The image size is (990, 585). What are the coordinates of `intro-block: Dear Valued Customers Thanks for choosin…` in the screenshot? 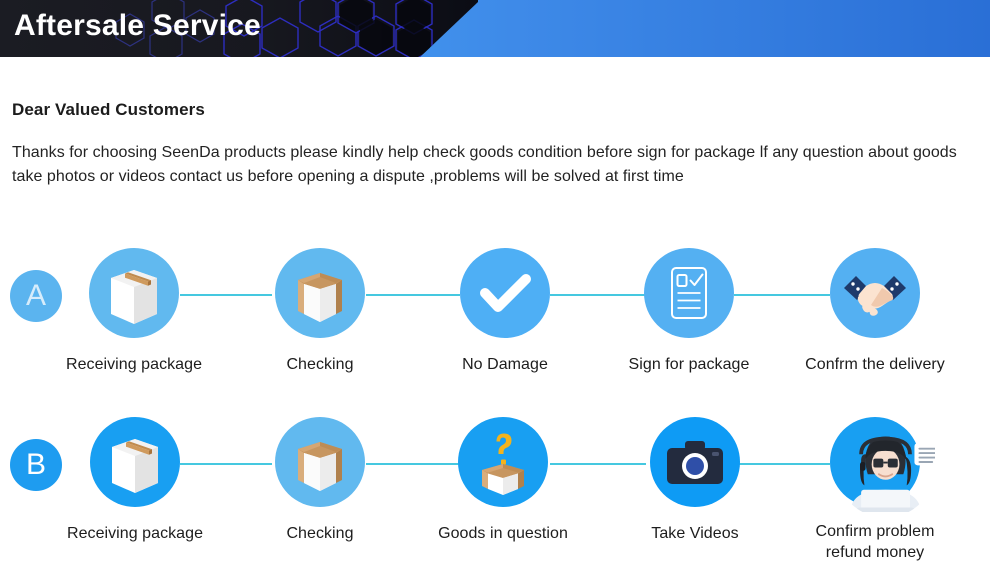 It's located at (492, 144).